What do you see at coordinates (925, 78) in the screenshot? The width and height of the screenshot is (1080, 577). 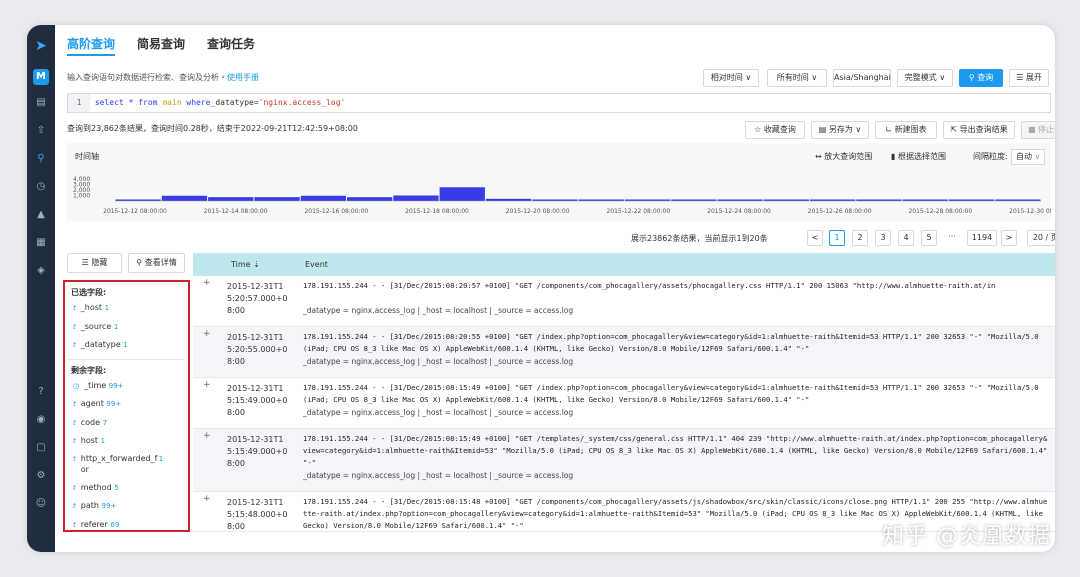 I see `mode-select: 完整模式 ∨` at bounding box center [925, 78].